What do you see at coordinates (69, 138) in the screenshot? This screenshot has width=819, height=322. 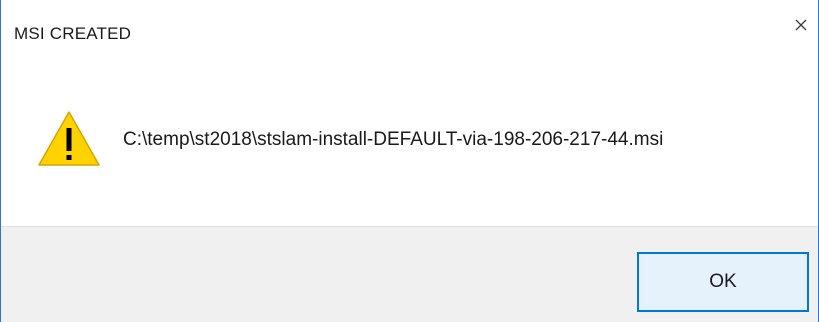 I see `warning-icon` at bounding box center [69, 138].